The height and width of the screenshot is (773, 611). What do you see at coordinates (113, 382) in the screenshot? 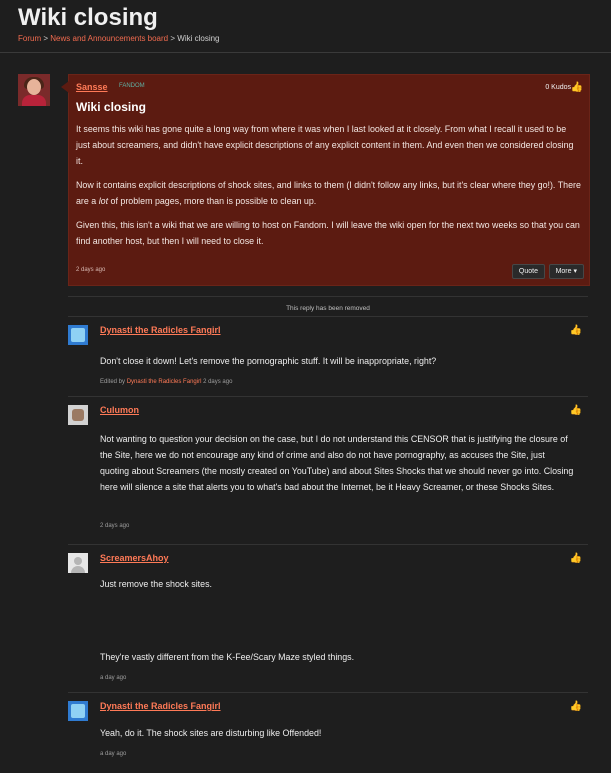
I see `edited-prefix: Edited by` at bounding box center [113, 382].